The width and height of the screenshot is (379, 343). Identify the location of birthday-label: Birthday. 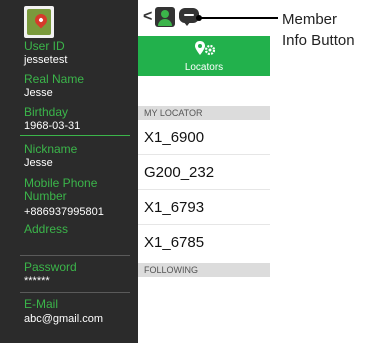
(46, 112).